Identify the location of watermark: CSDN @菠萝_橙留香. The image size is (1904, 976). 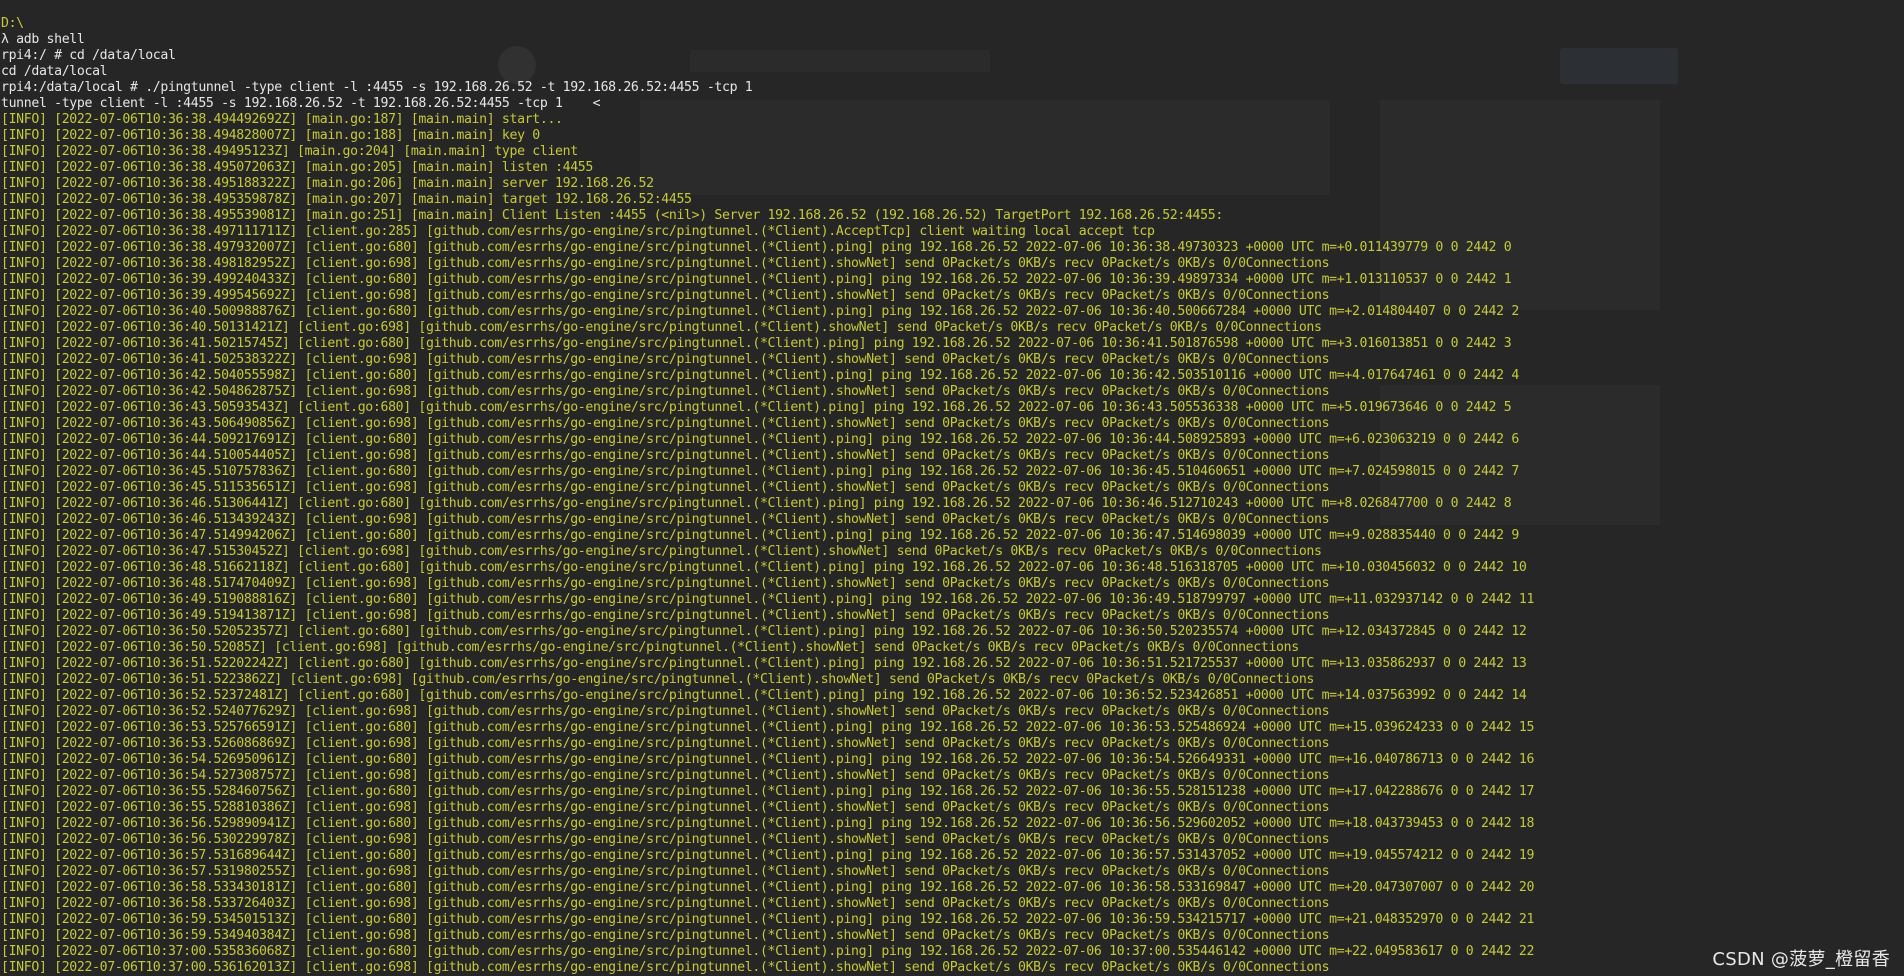
(1801, 959).